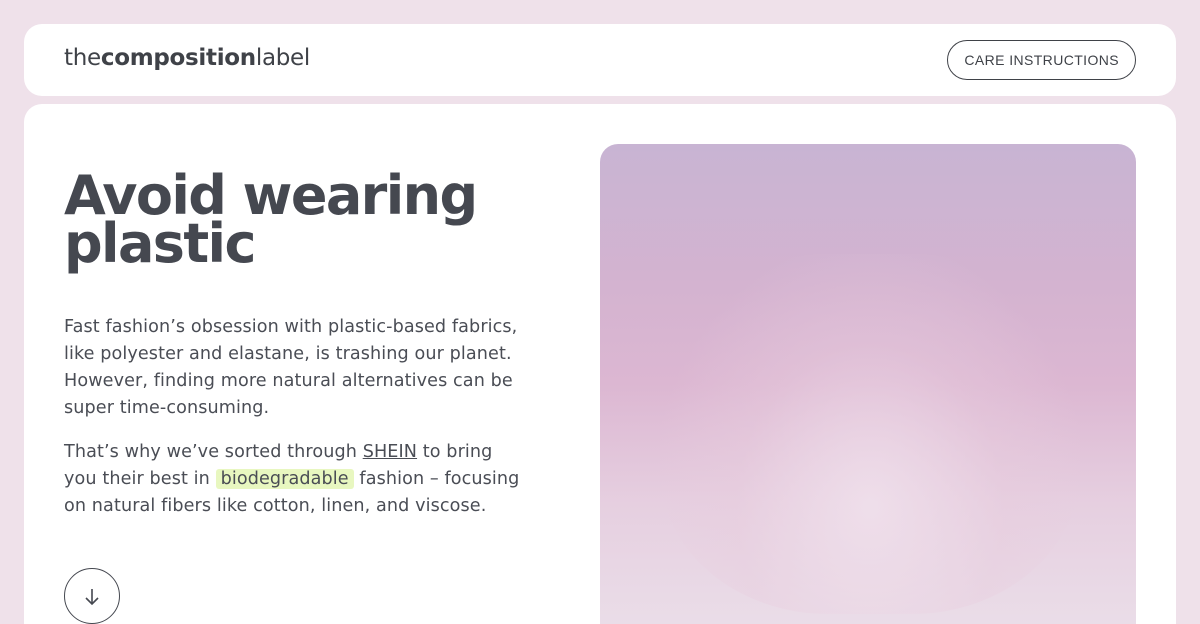 The height and width of the screenshot is (624, 1200). I want to click on logo-suffix: label, so click(282, 58).